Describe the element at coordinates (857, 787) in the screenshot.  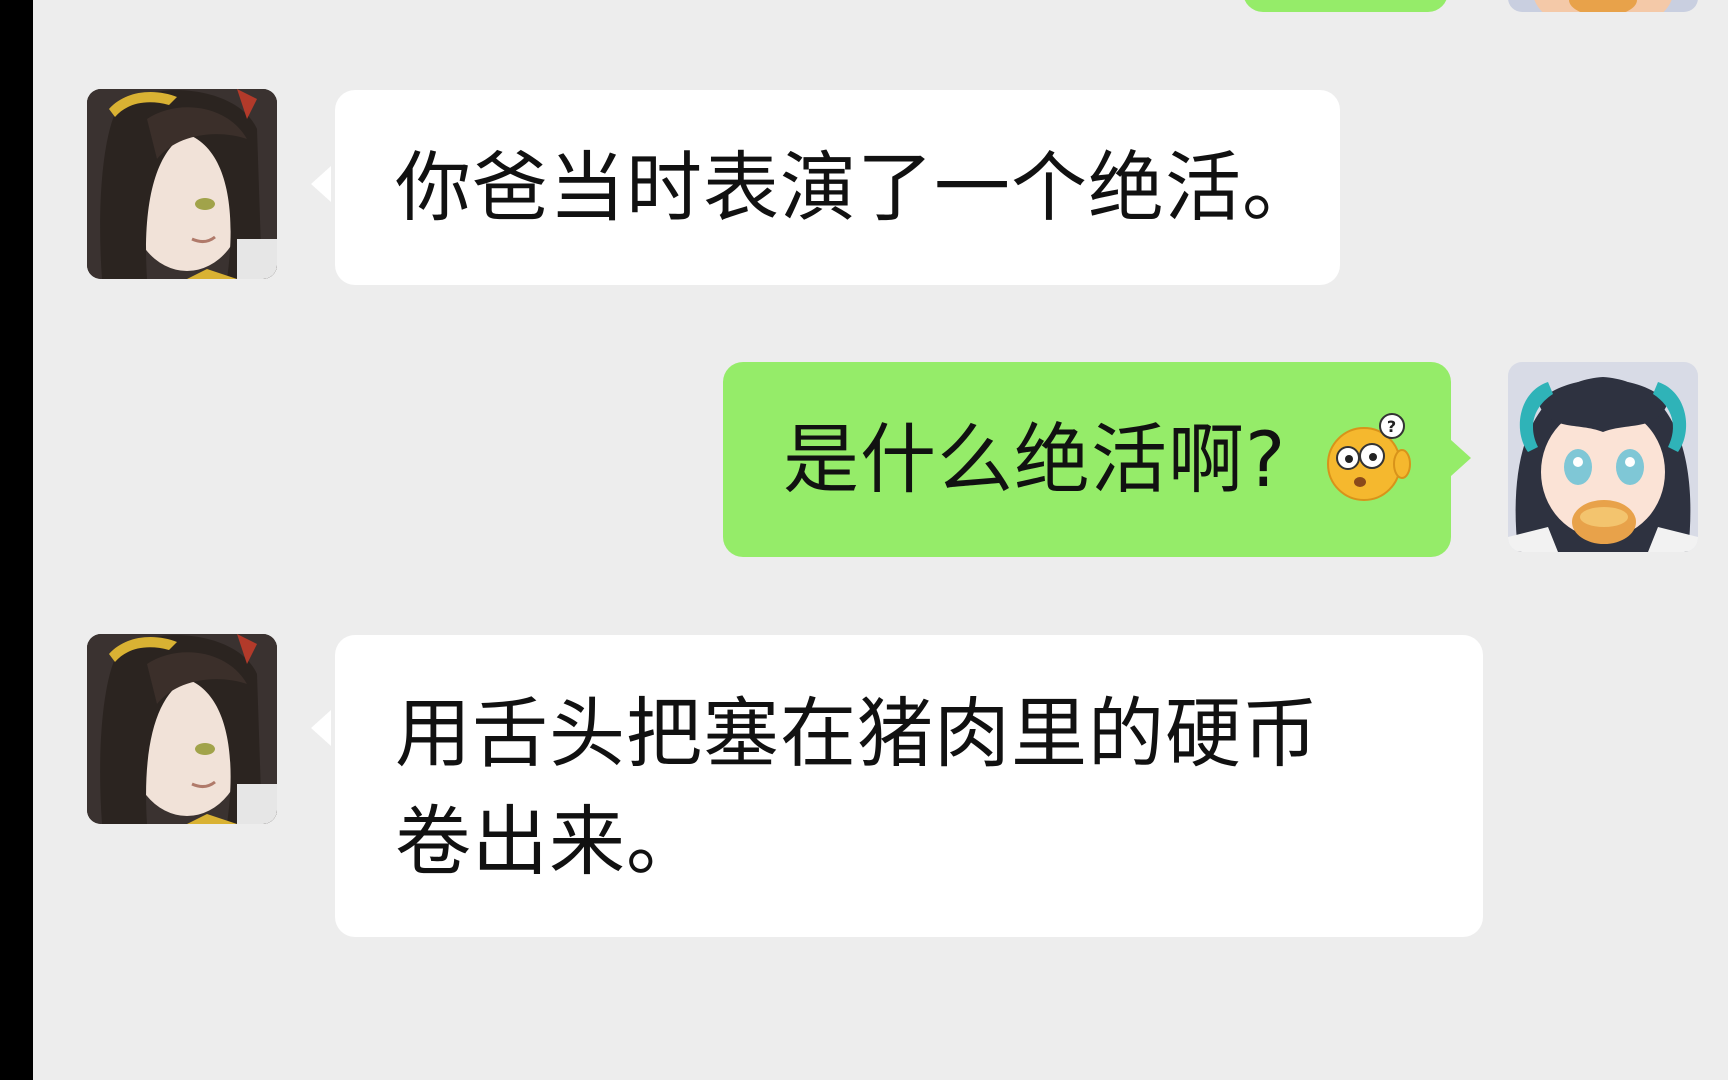
I see `message-text: 用舌头把塞在猪肉里的硬币卷出来。` at that location.